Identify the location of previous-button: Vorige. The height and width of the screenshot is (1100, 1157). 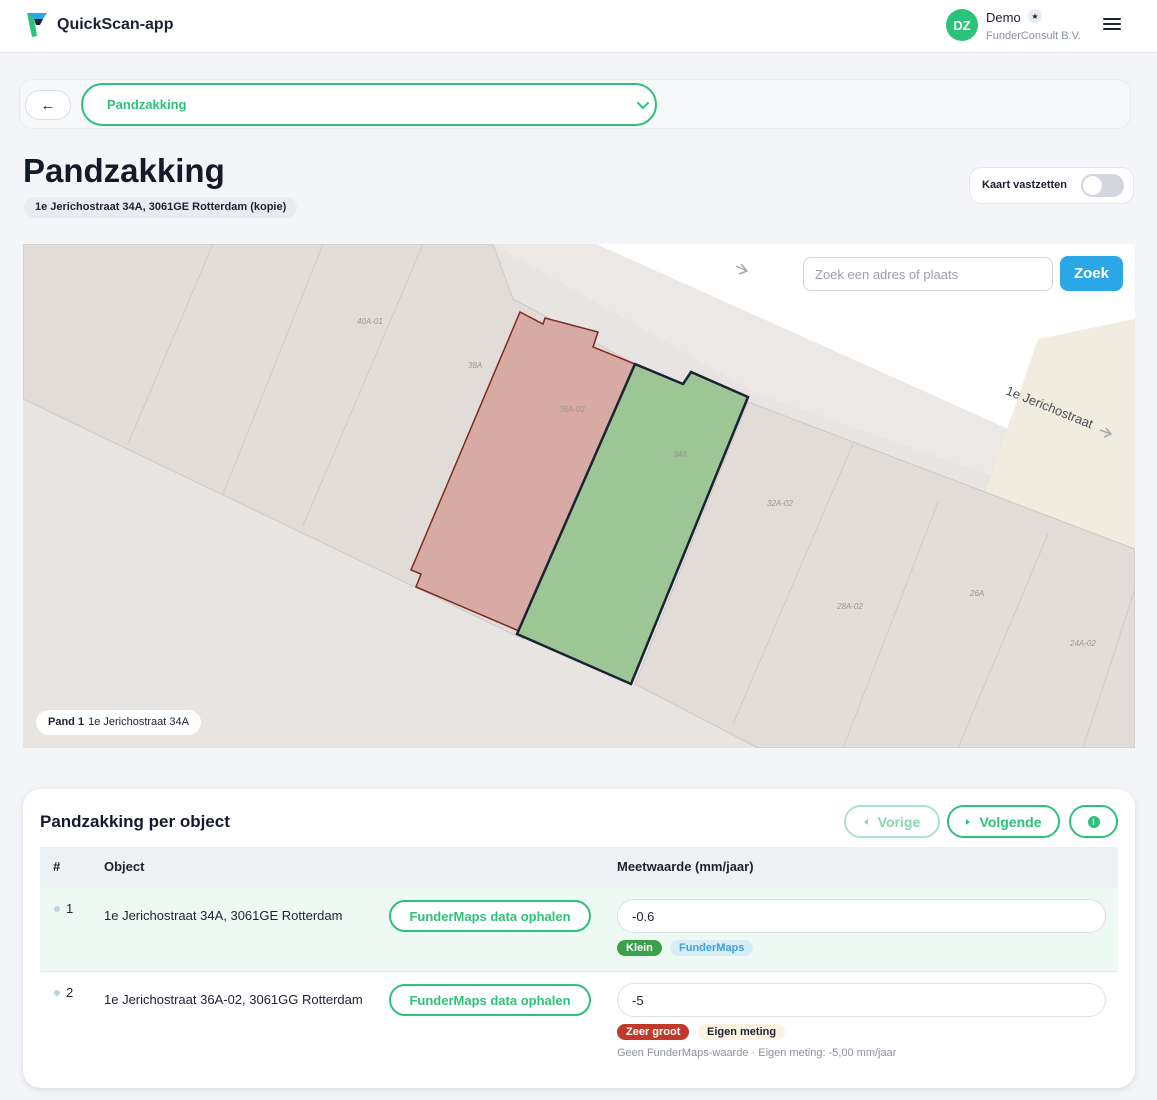
(892, 821).